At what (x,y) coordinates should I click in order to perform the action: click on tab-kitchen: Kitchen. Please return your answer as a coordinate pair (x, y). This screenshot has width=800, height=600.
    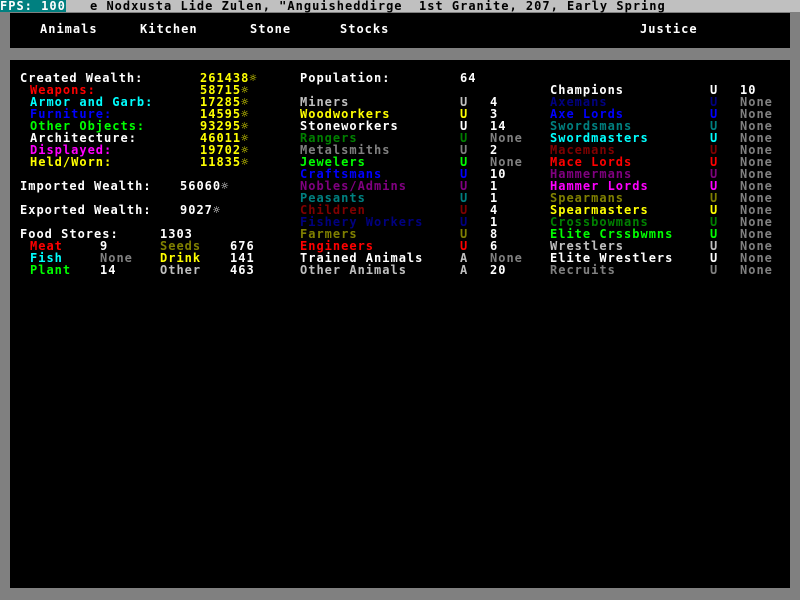
    Looking at the image, I should click on (169, 29).